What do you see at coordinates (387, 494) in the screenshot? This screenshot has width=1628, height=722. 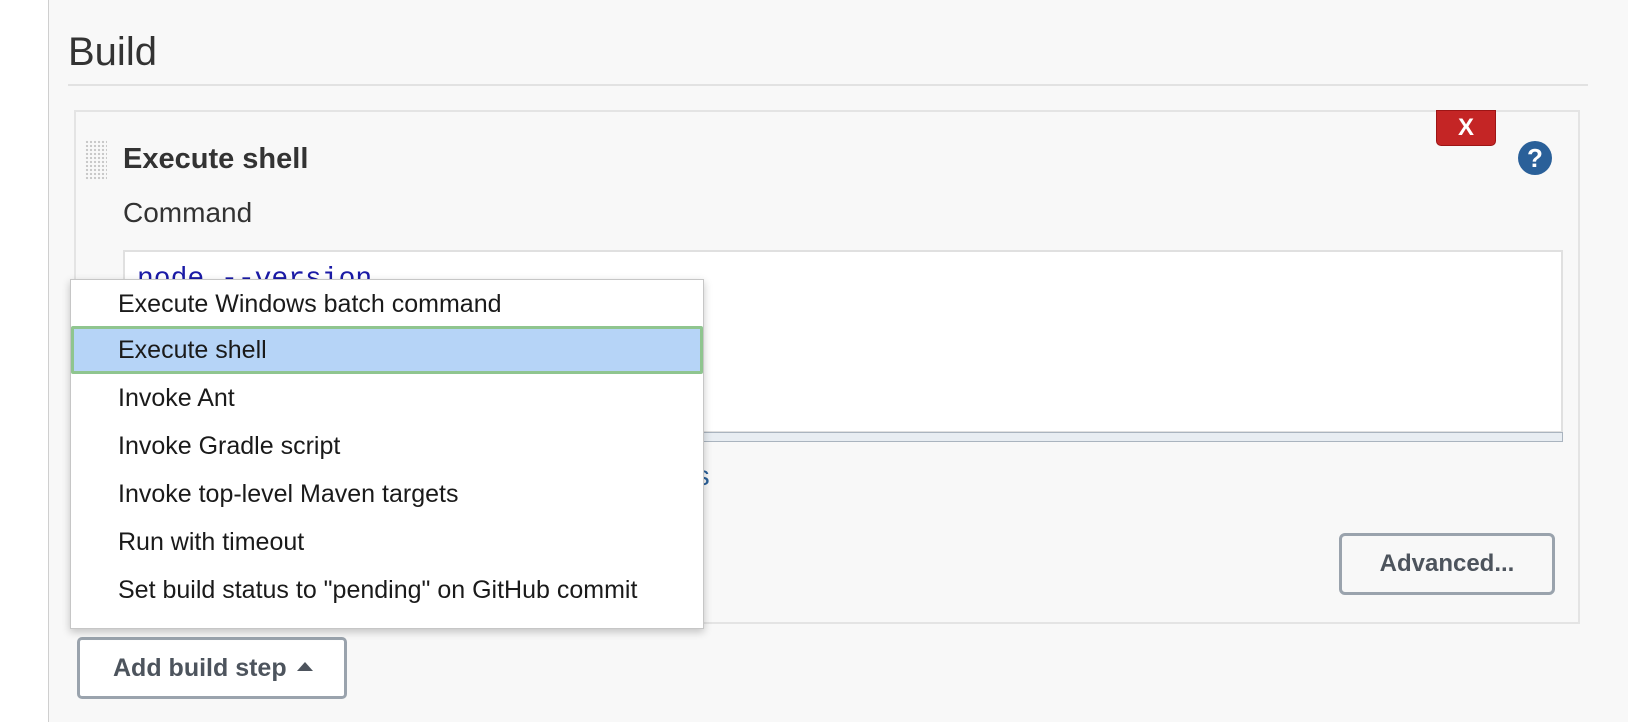 I see `menu-item-invoke-maven: Invoke top-level Maven targets` at bounding box center [387, 494].